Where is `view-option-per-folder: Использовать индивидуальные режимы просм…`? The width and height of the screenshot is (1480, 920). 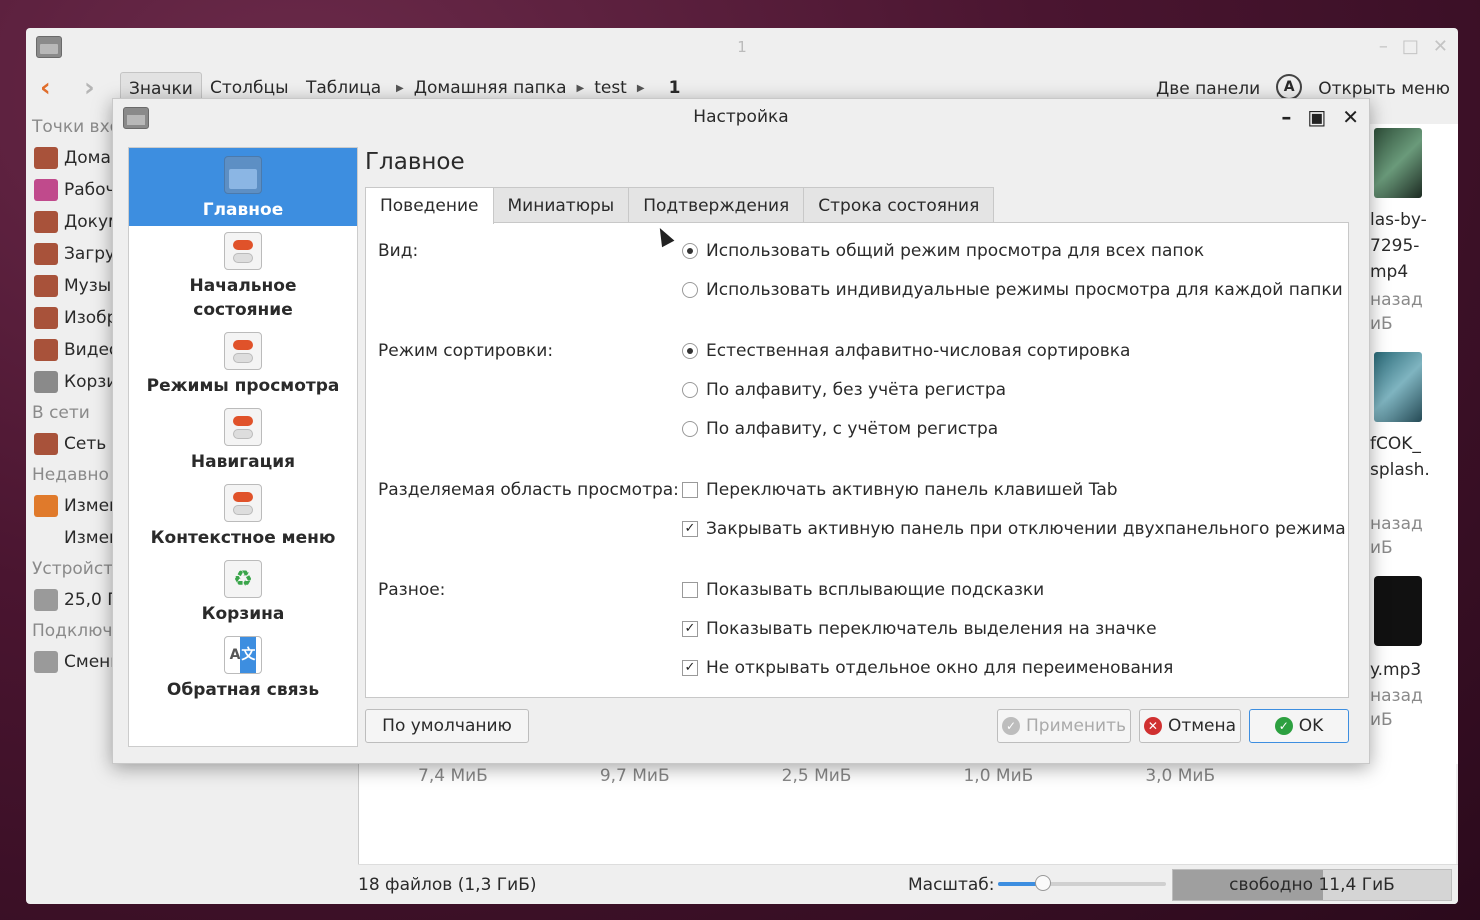 view-option-per-folder: Использовать индивидуальные режимы просм… is located at coordinates (1012, 290).